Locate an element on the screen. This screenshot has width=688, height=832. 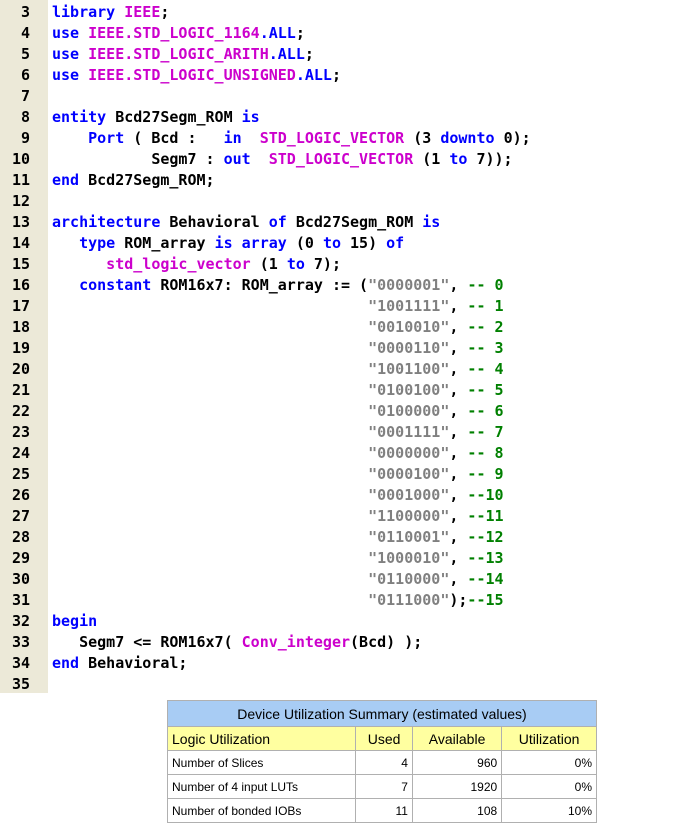
line-number: 8 is located at coordinates (25, 117).